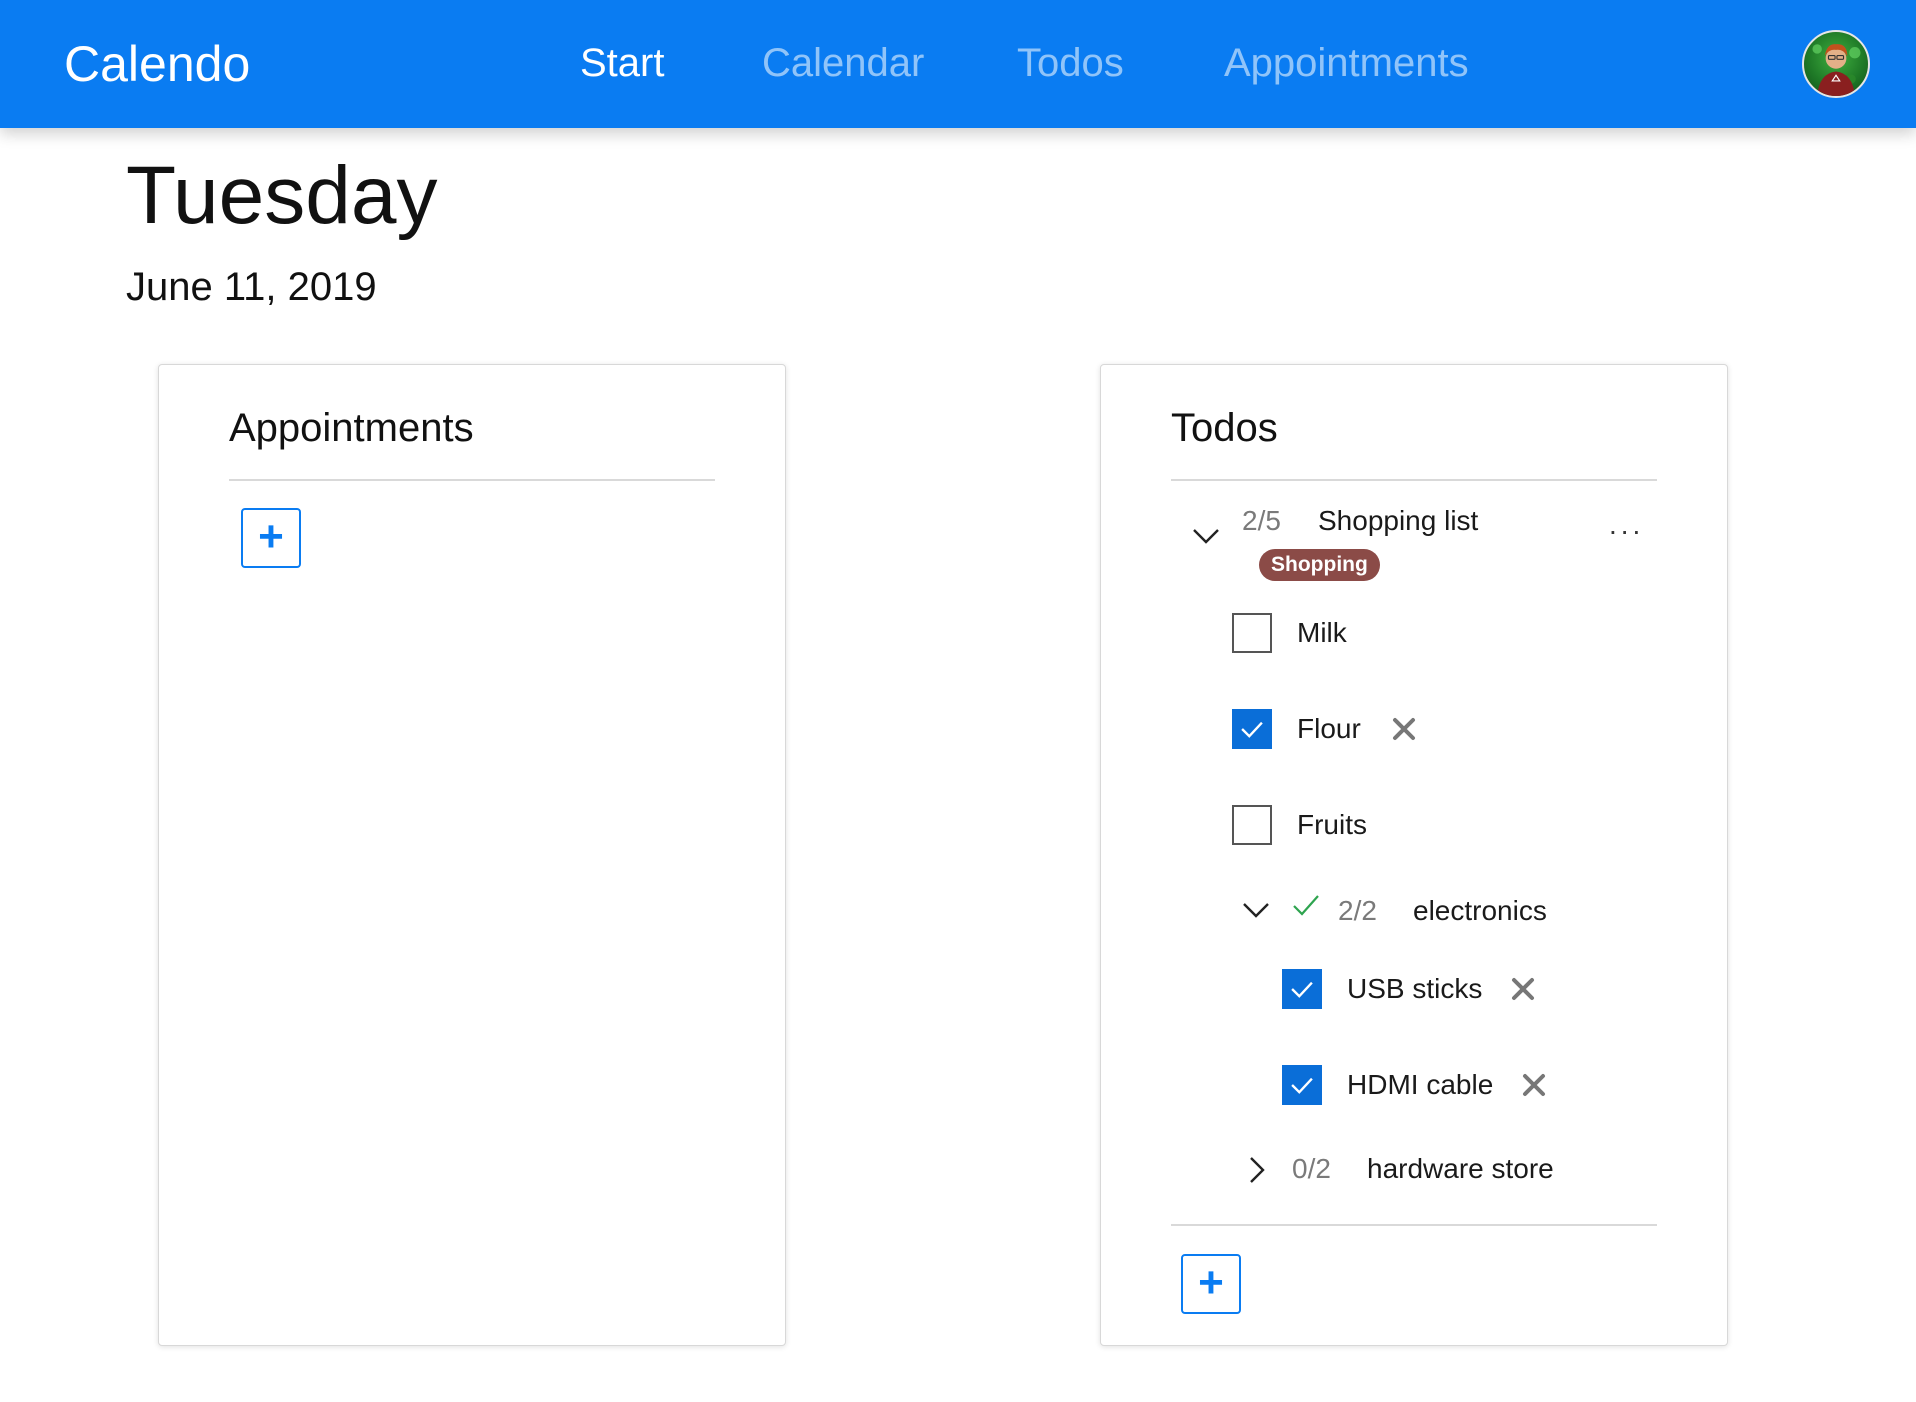 The image size is (1916, 1402). I want to click on todo-label-hdmi-cable: HDMI cable, so click(1420, 1084).